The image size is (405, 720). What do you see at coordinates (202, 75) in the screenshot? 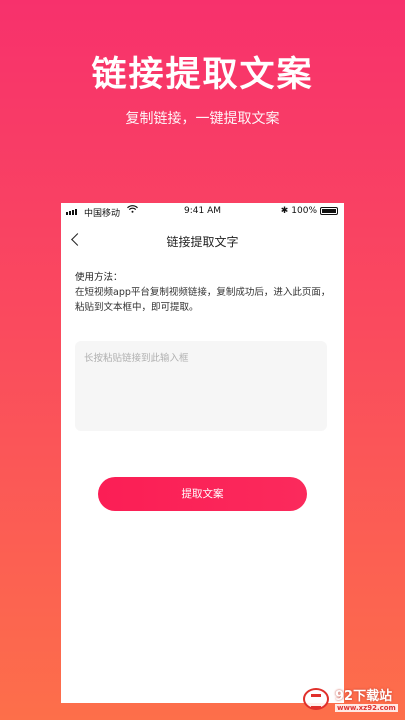
I see `hero-title: 链接提取文案` at bounding box center [202, 75].